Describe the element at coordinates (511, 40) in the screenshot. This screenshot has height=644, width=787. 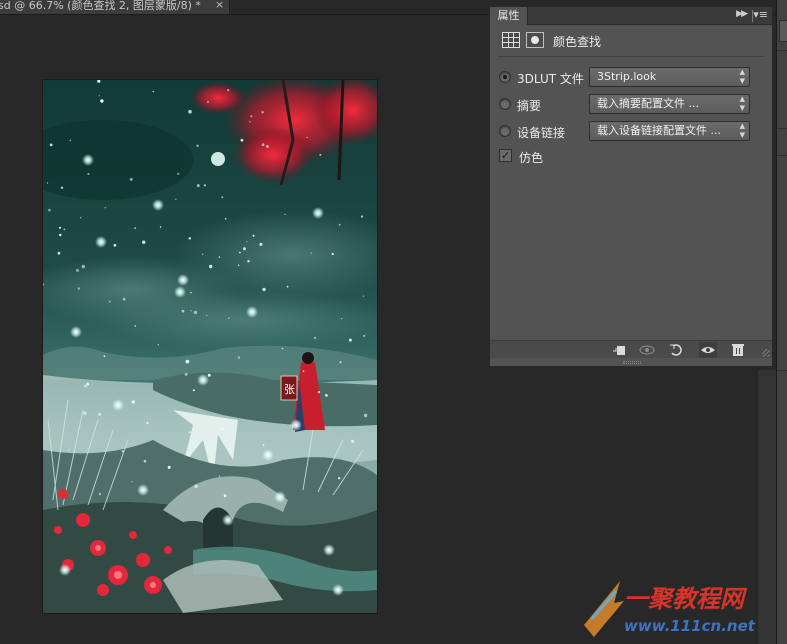
I see `lookup-table-icon` at that location.